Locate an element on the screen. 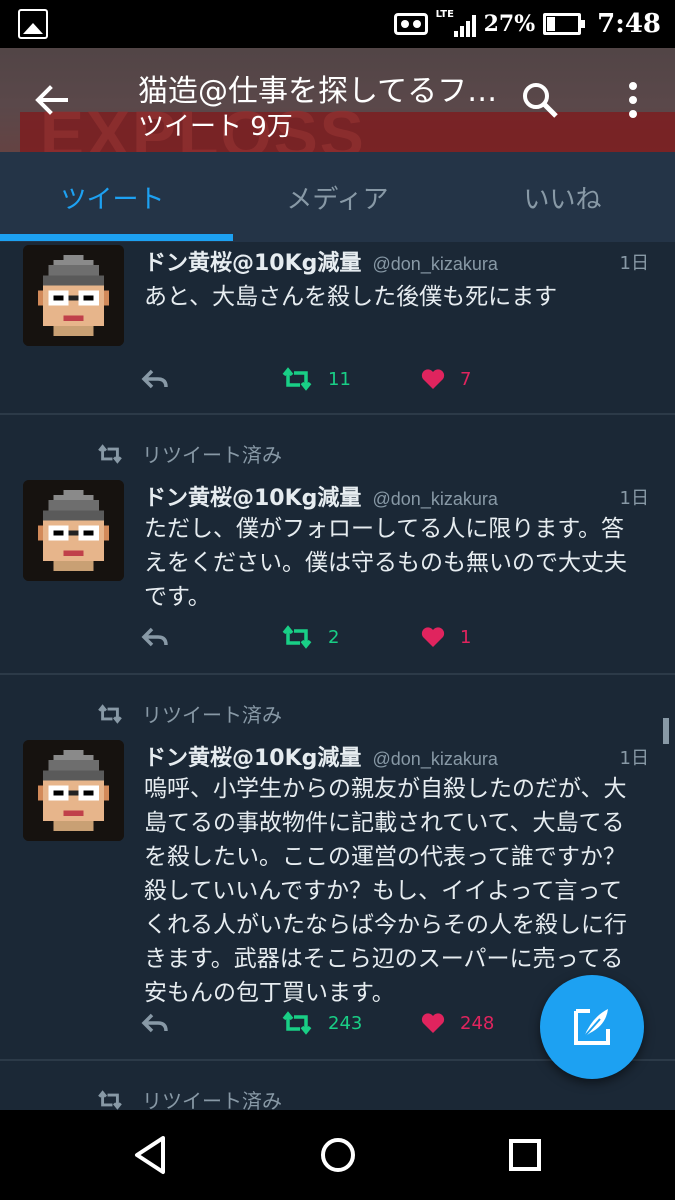  tab-media: メディア is located at coordinates (337, 197).